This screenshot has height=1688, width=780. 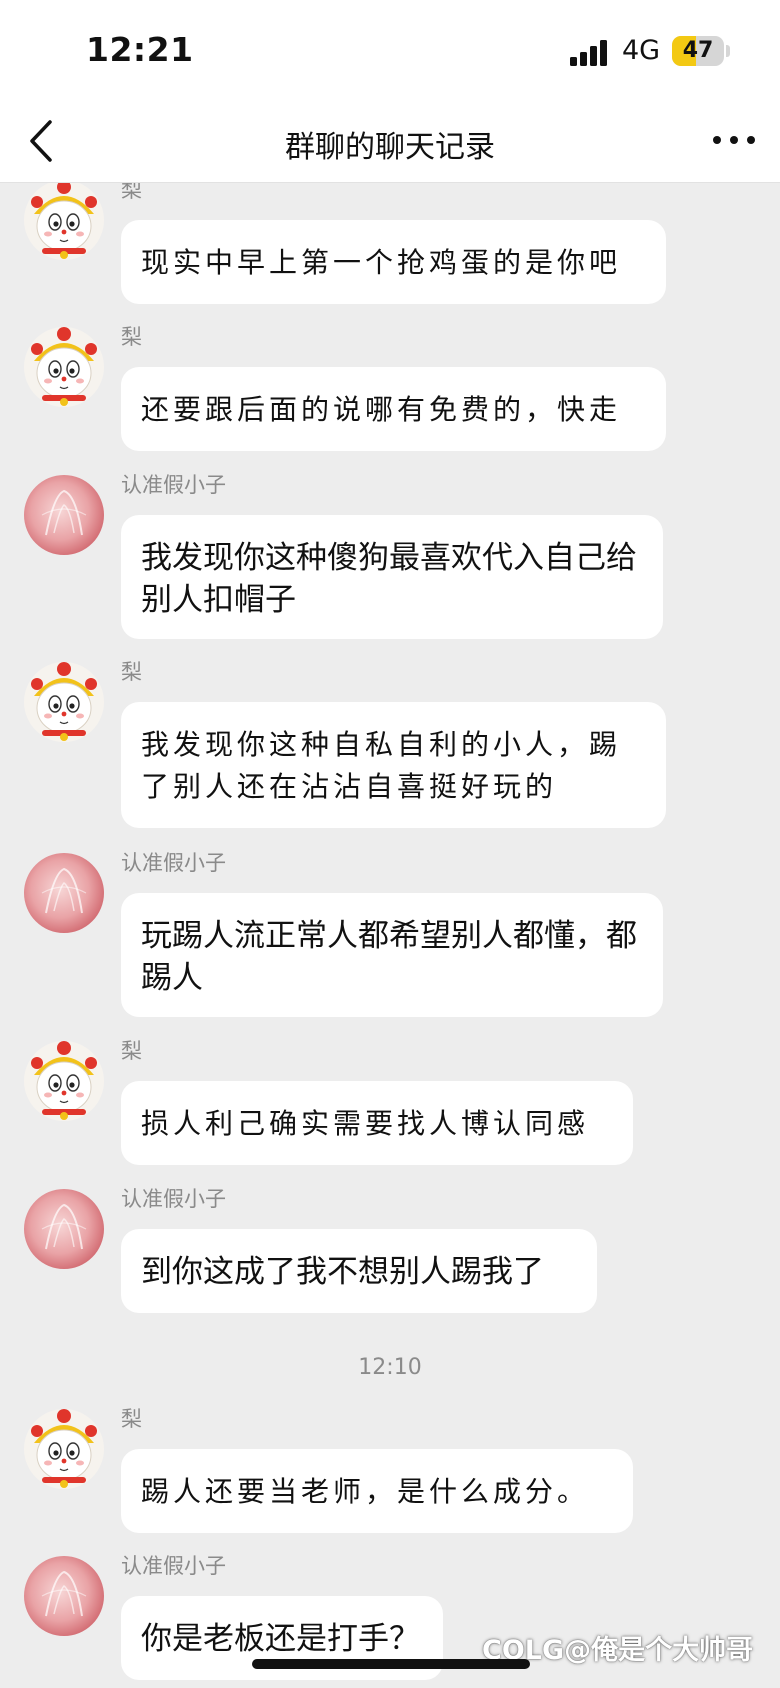 I want to click on message-bubble: 还要跟后面的说哪有免费的，快走, so click(x=393, y=409).